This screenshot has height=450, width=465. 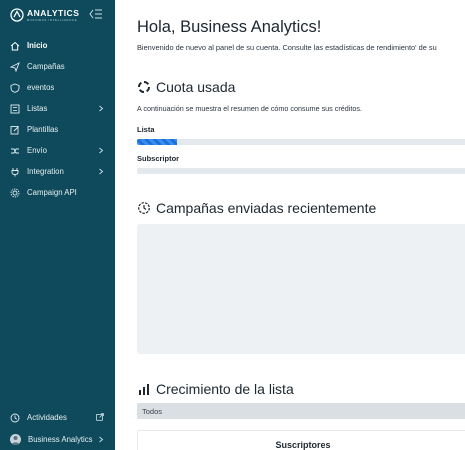 What do you see at coordinates (57, 87) in the screenshot?
I see `sidebar-item-eventos: eventos` at bounding box center [57, 87].